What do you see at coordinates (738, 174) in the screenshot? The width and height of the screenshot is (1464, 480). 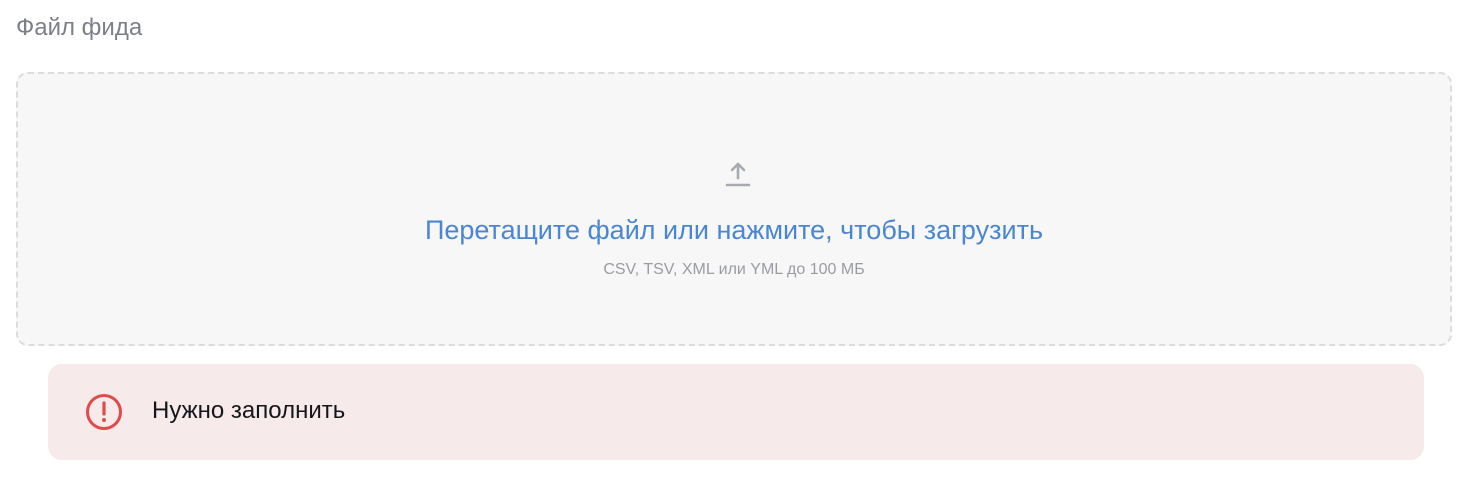 I see `upload-icon` at bounding box center [738, 174].